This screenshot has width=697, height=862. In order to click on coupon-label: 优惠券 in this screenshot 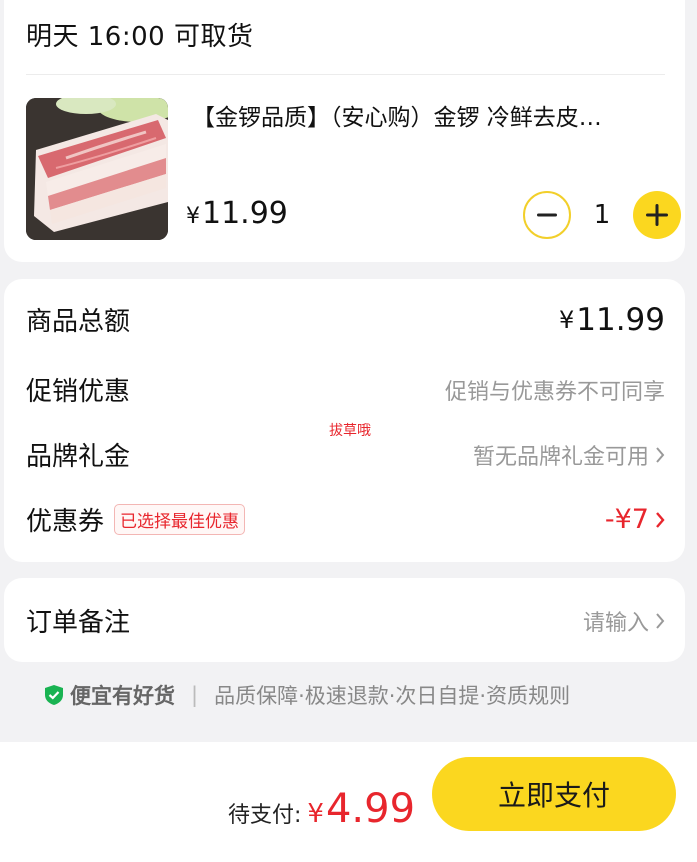, I will do `click(65, 522)`.